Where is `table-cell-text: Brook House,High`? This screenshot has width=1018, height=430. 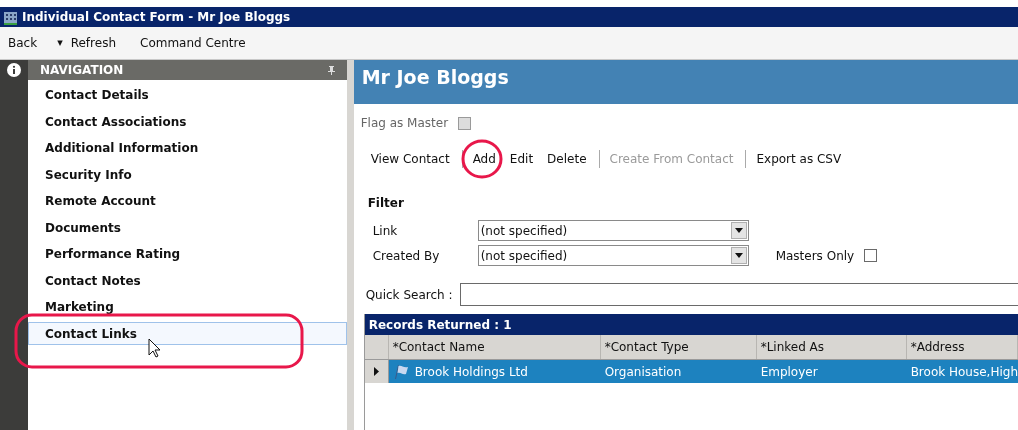
table-cell-text: Brook House,High is located at coordinates (964, 372).